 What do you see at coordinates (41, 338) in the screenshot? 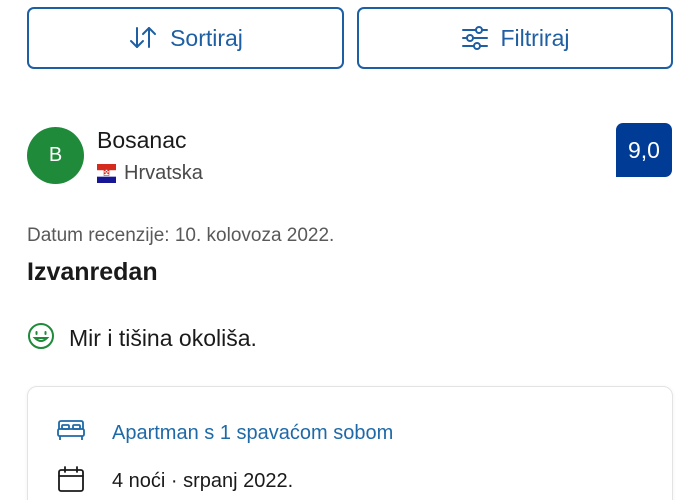
I see `smiley-face-icon` at bounding box center [41, 338].